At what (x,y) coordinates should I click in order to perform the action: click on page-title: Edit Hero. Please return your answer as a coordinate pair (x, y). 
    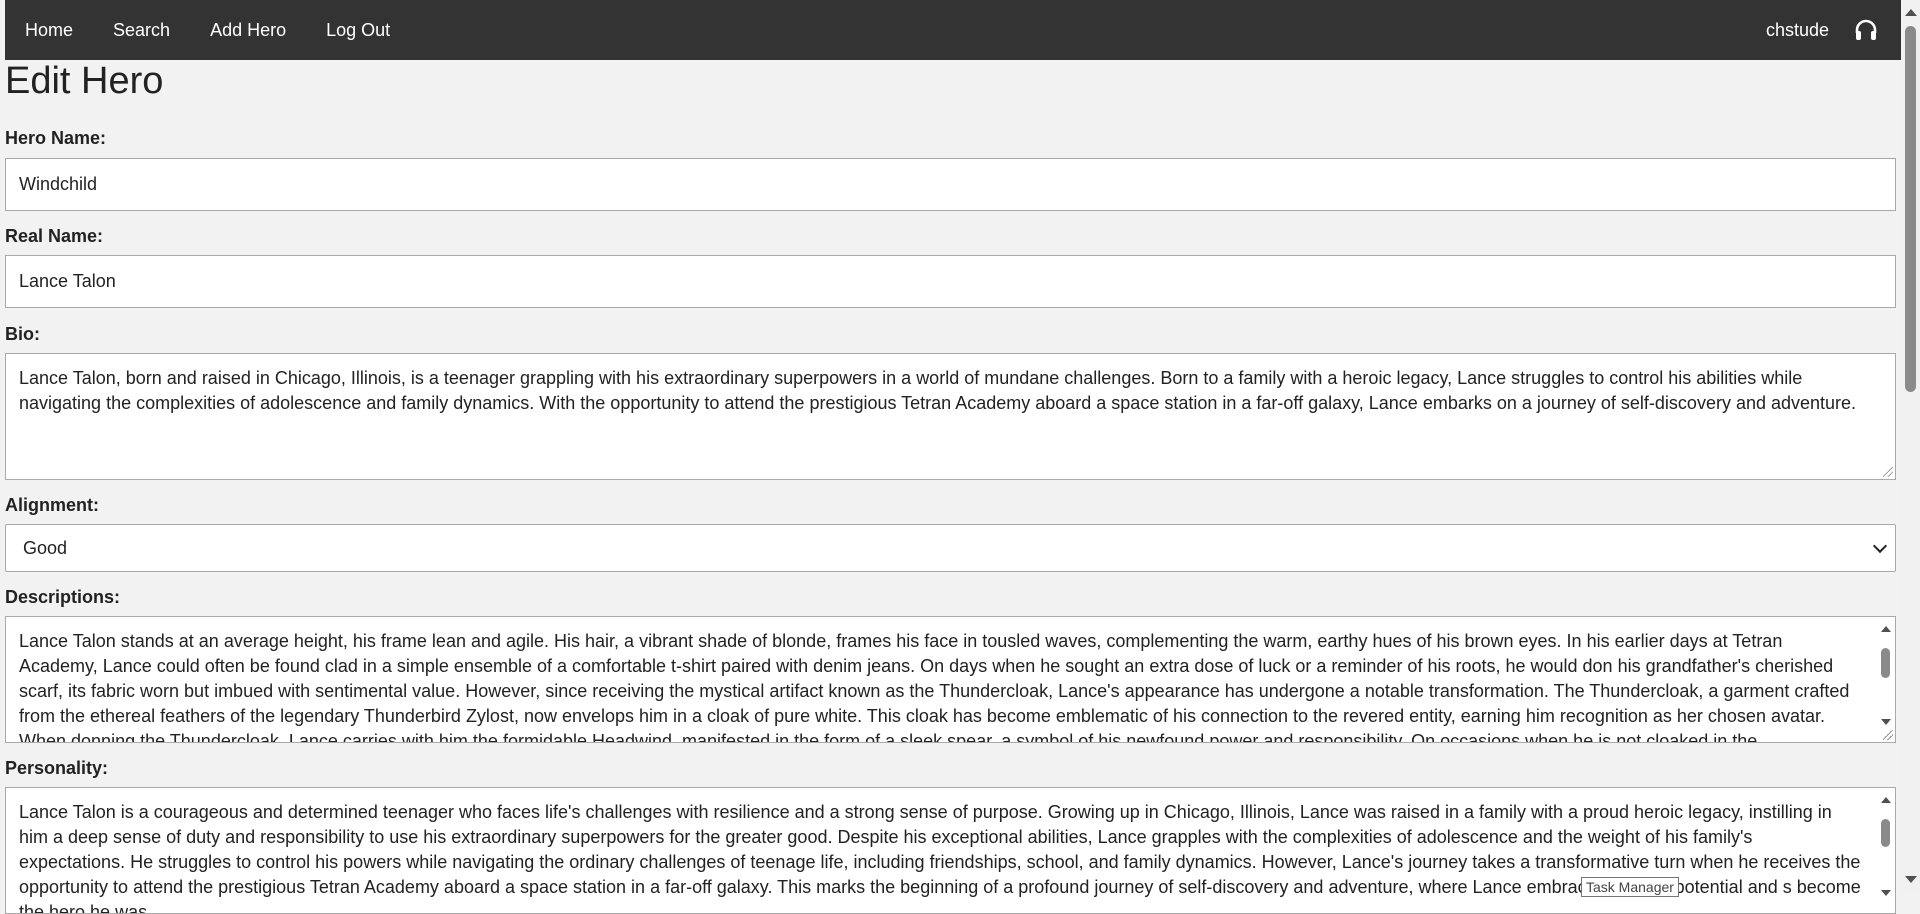
    Looking at the image, I should click on (84, 81).